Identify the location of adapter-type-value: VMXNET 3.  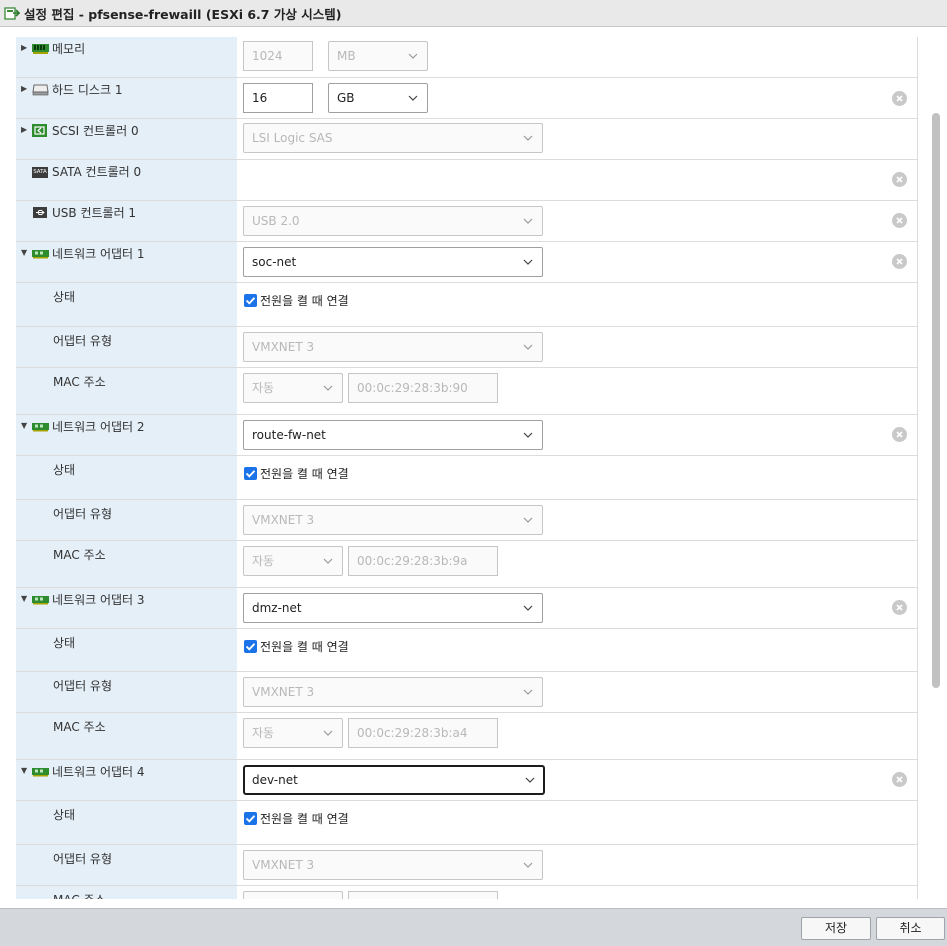
(283, 520).